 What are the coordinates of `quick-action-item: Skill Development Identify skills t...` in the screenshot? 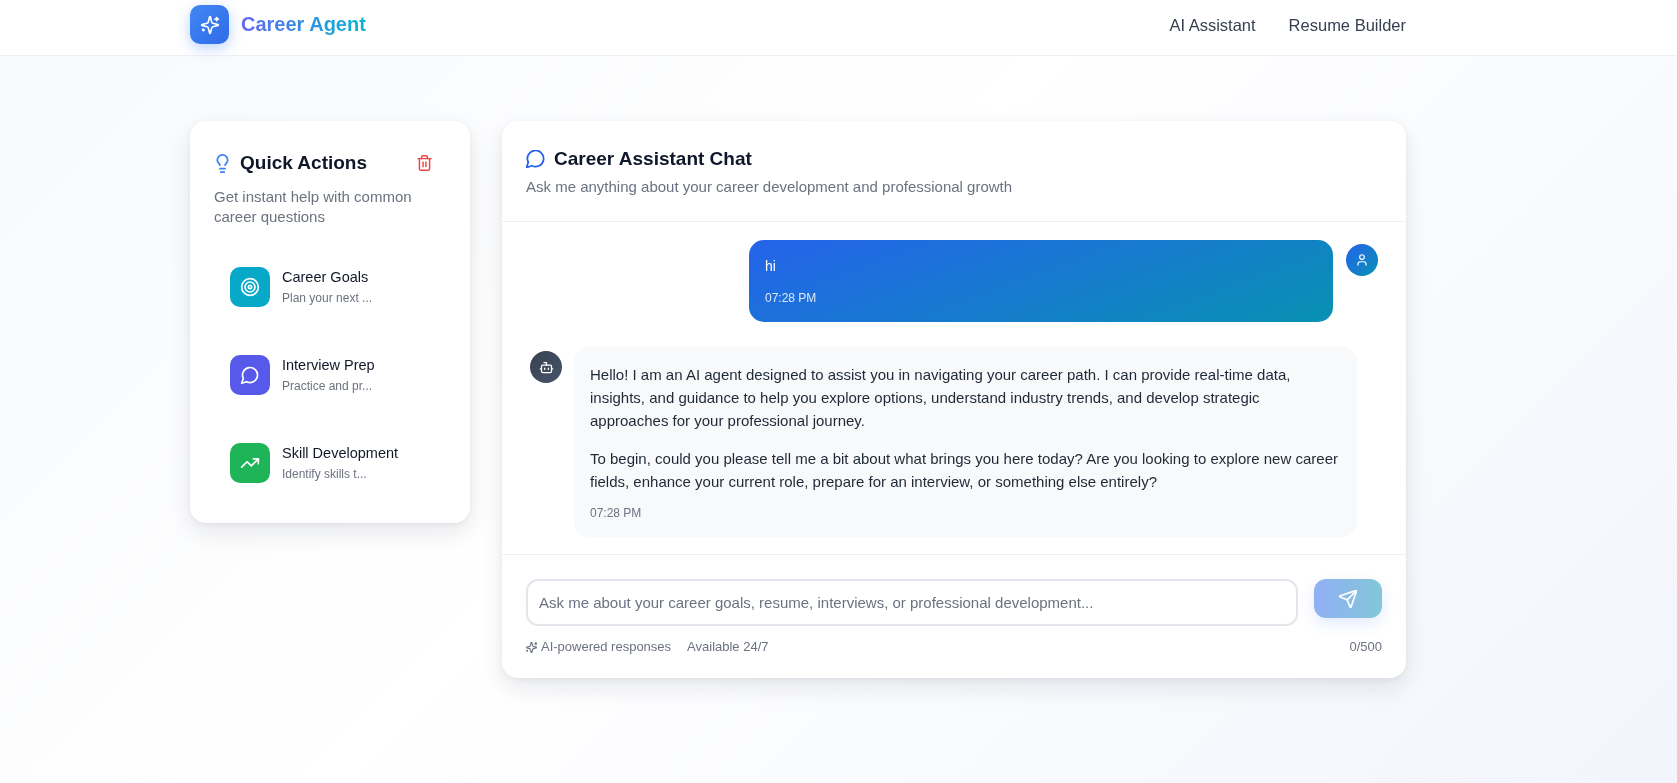 It's located at (330, 463).